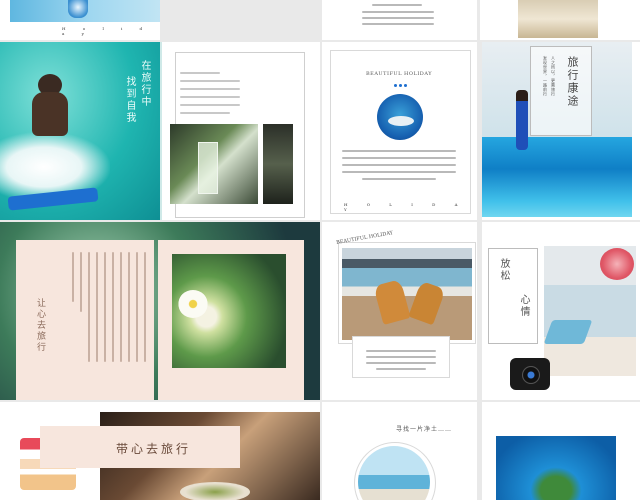  I want to click on mood-title: 心情, so click(523, 306).